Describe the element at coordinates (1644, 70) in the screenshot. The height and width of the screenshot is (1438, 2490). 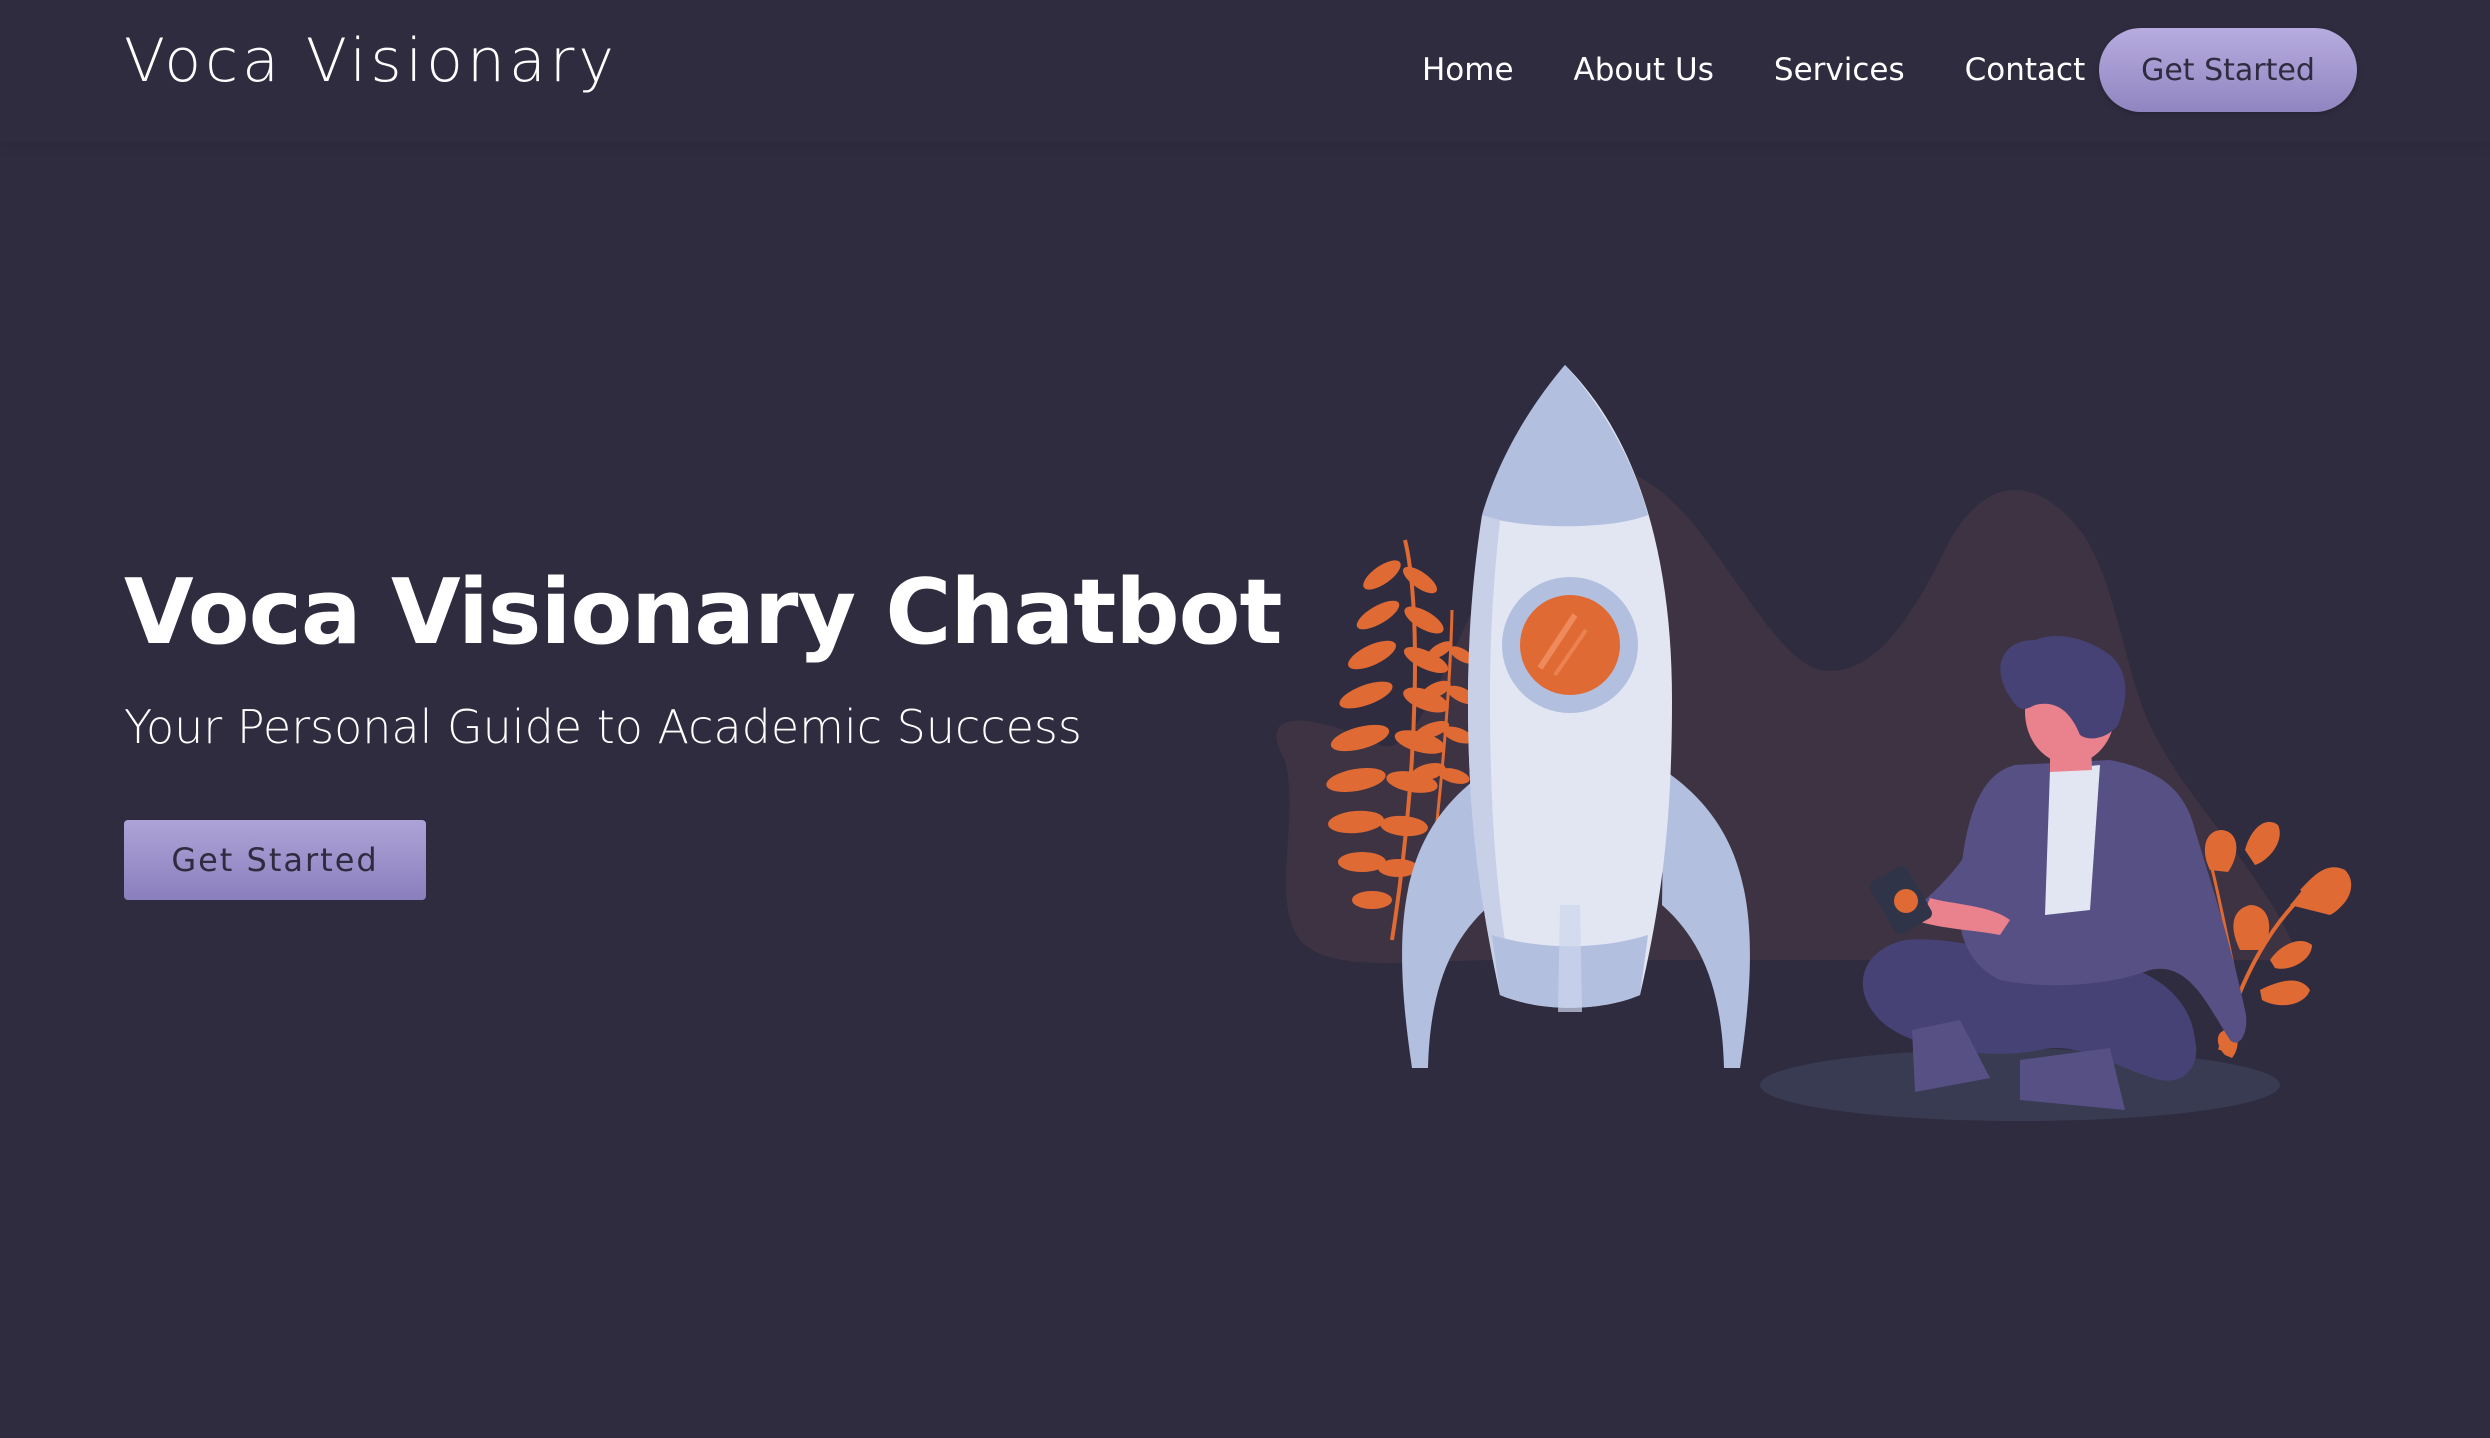
I see `nav-link-about-us: About Us` at that location.